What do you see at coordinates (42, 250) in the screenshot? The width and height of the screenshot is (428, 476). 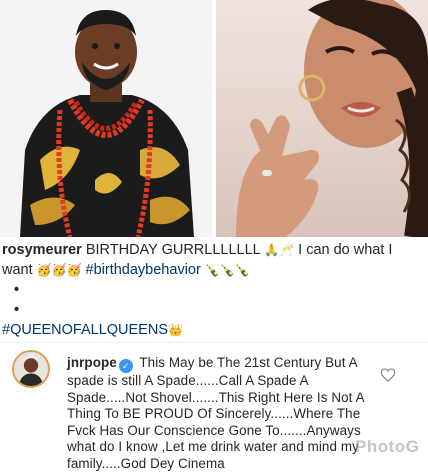 I see `caption-username: rosymeurer` at bounding box center [42, 250].